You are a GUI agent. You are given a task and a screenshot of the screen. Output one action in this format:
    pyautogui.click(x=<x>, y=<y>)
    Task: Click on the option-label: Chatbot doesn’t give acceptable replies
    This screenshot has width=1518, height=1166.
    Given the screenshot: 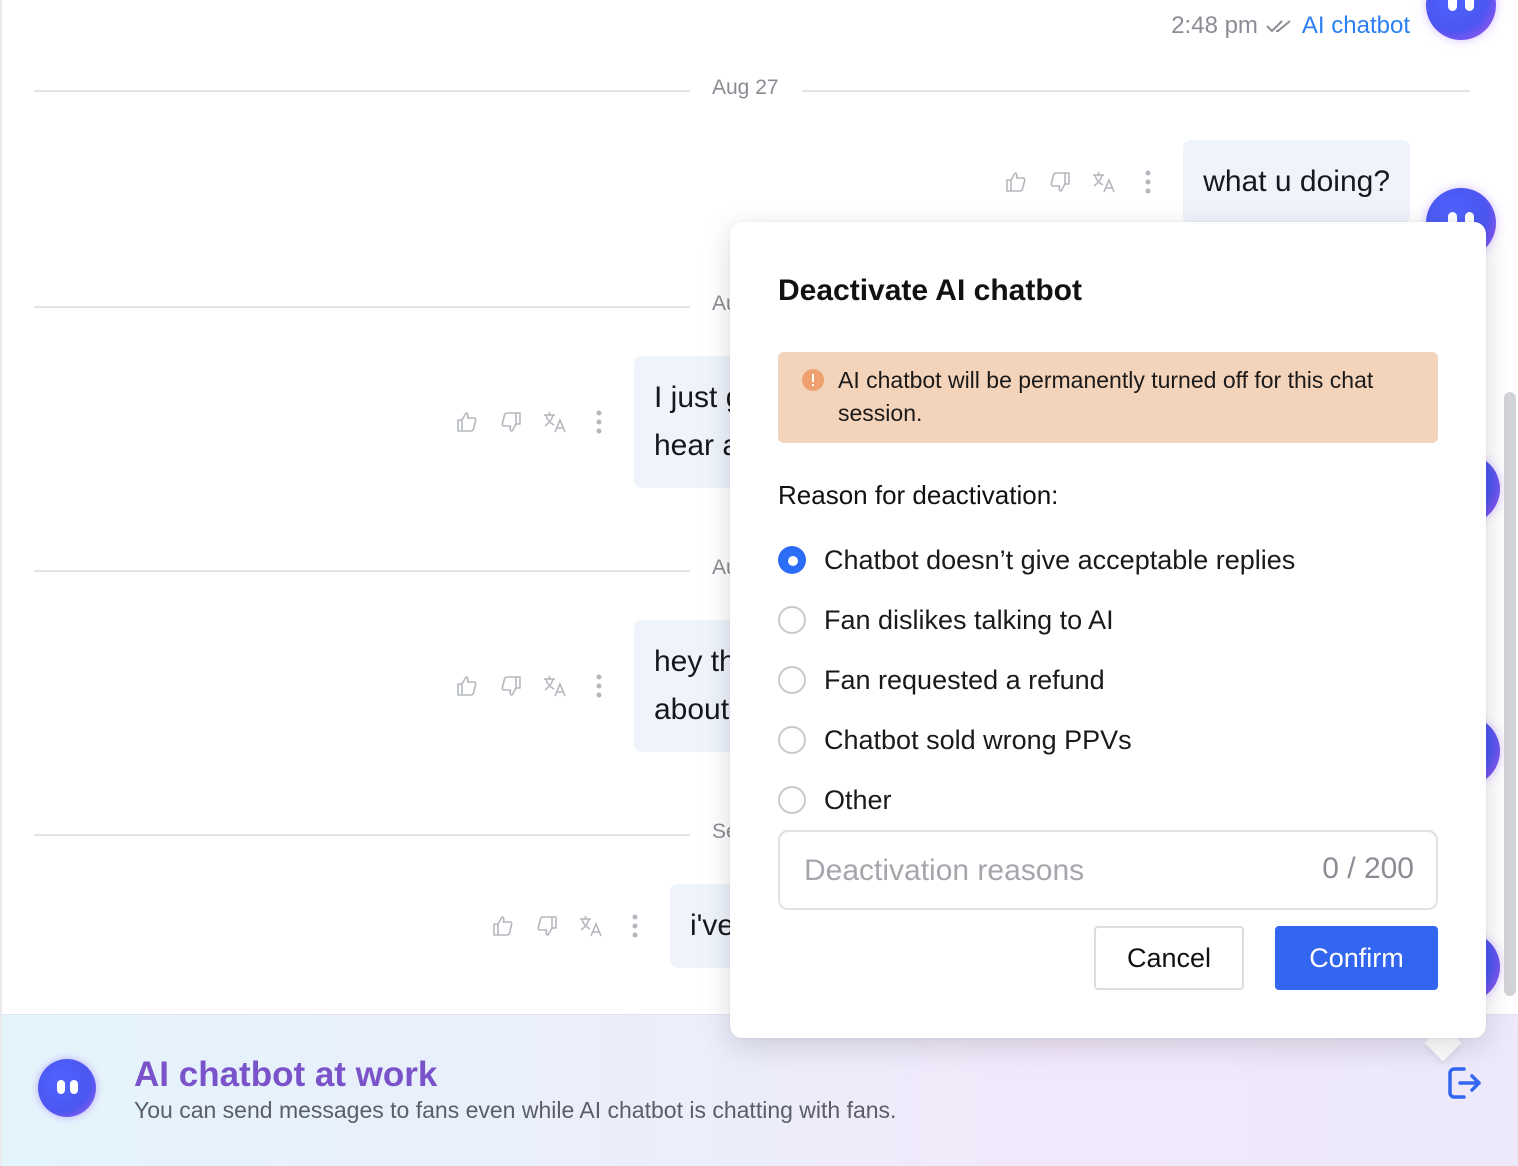 What is the action you would take?
    pyautogui.click(x=1060, y=559)
    